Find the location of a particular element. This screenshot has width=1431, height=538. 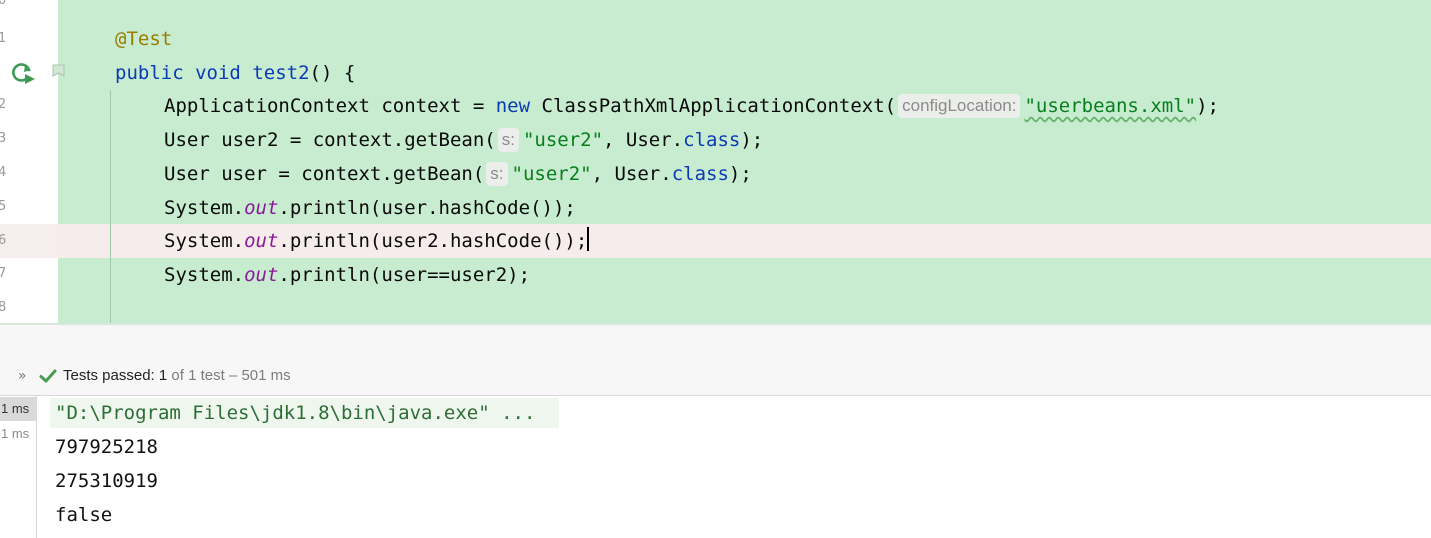

test-status: Tests passed: 1 of 1 test – 501 ms is located at coordinates (177, 375).